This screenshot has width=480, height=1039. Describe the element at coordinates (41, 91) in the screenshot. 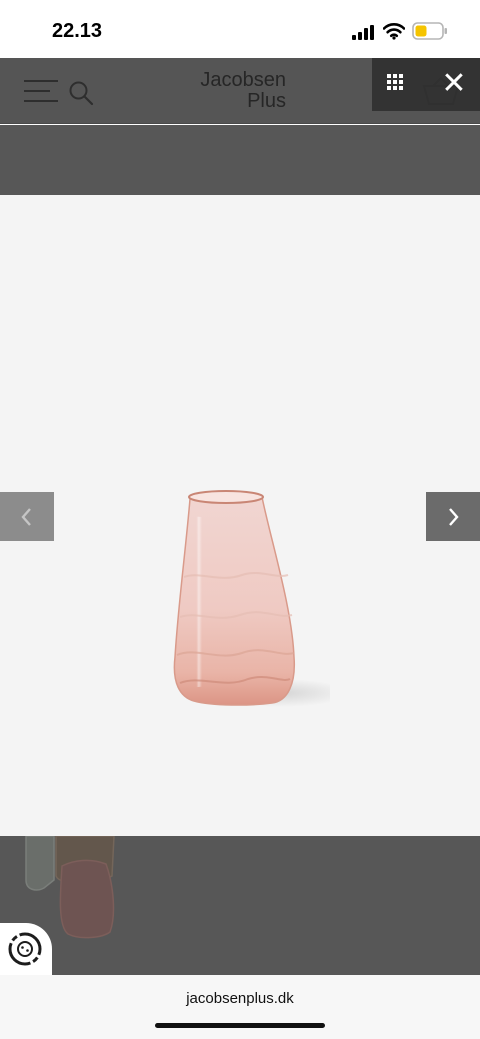

I see `hamburger-menu-icon` at that location.